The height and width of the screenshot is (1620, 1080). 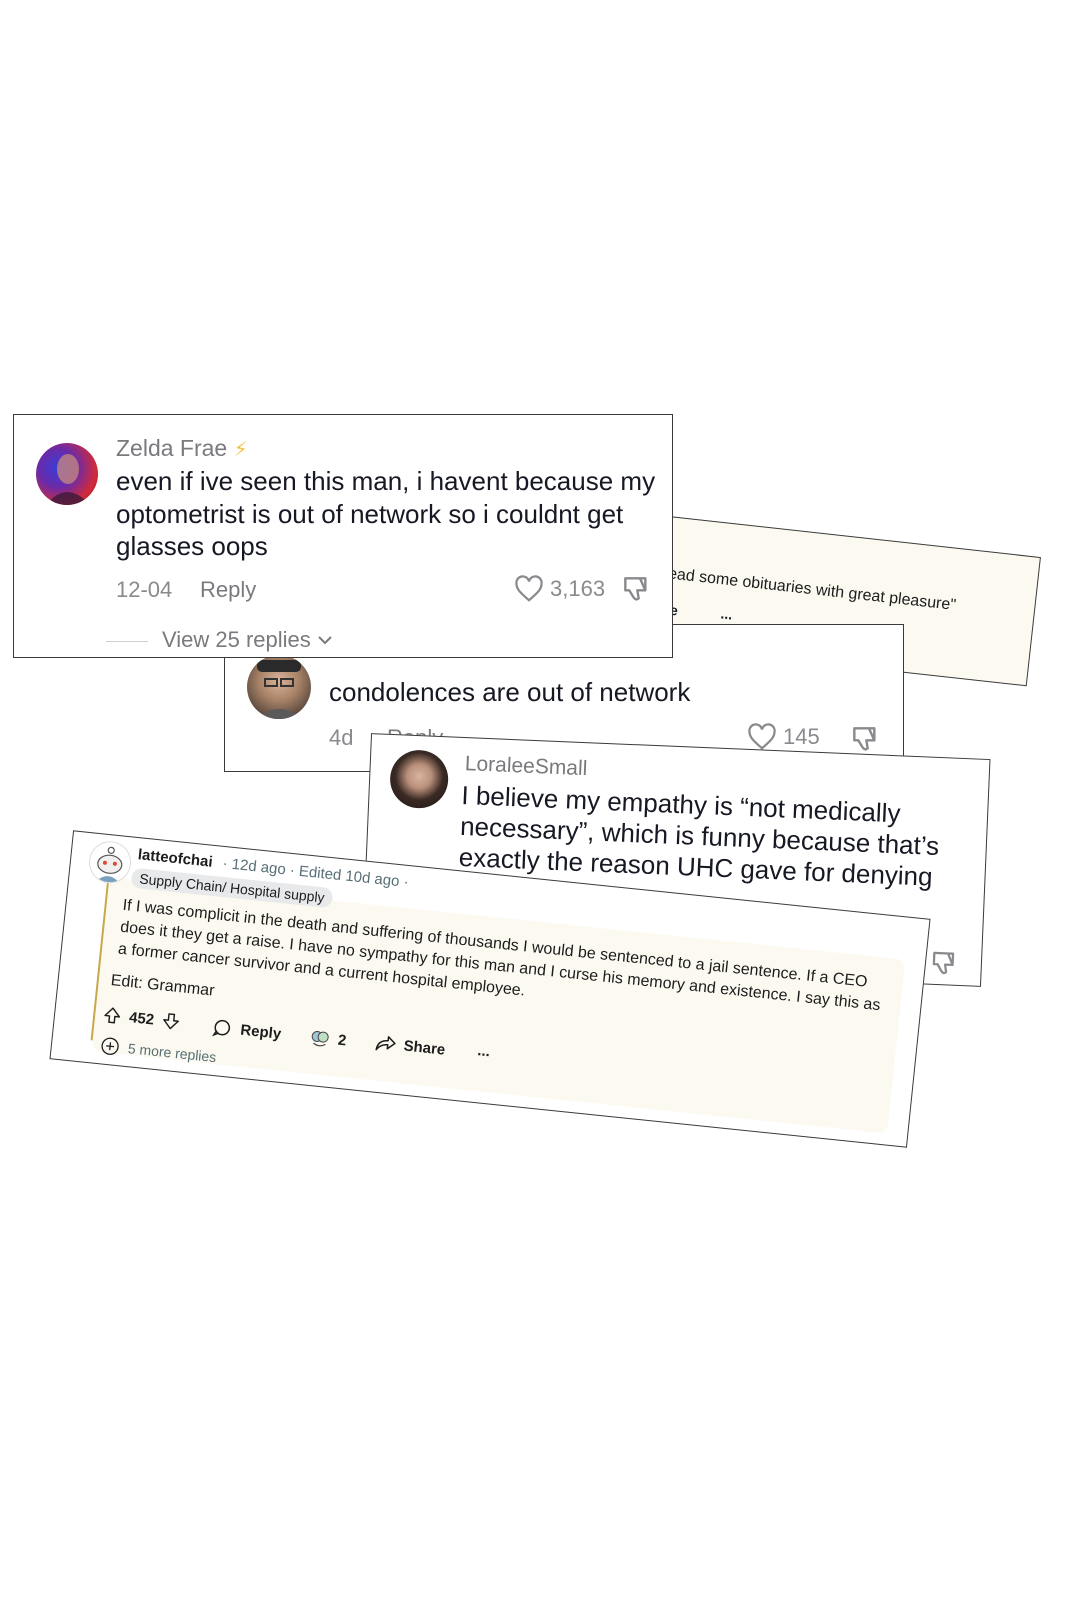 What do you see at coordinates (141, 1018) in the screenshot?
I see `latte-vote-count: 452` at bounding box center [141, 1018].